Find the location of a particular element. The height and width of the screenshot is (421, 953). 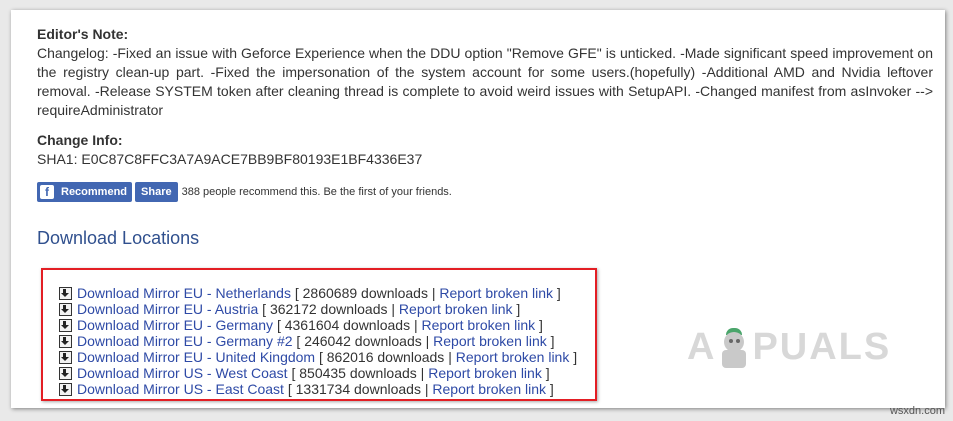

mirror-link: Download Mirror US - East Coast is located at coordinates (180, 389).